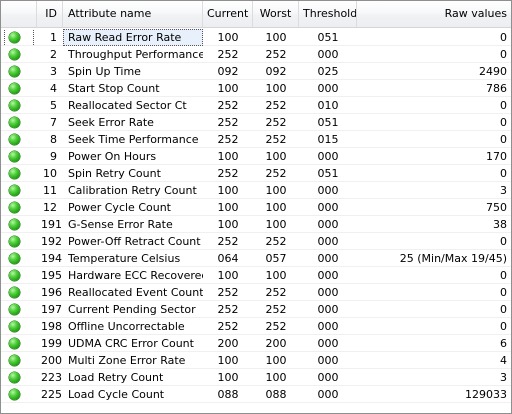 This screenshot has width=512, height=414. Describe the element at coordinates (503, 360) in the screenshot. I see `raw-value: 4` at that location.